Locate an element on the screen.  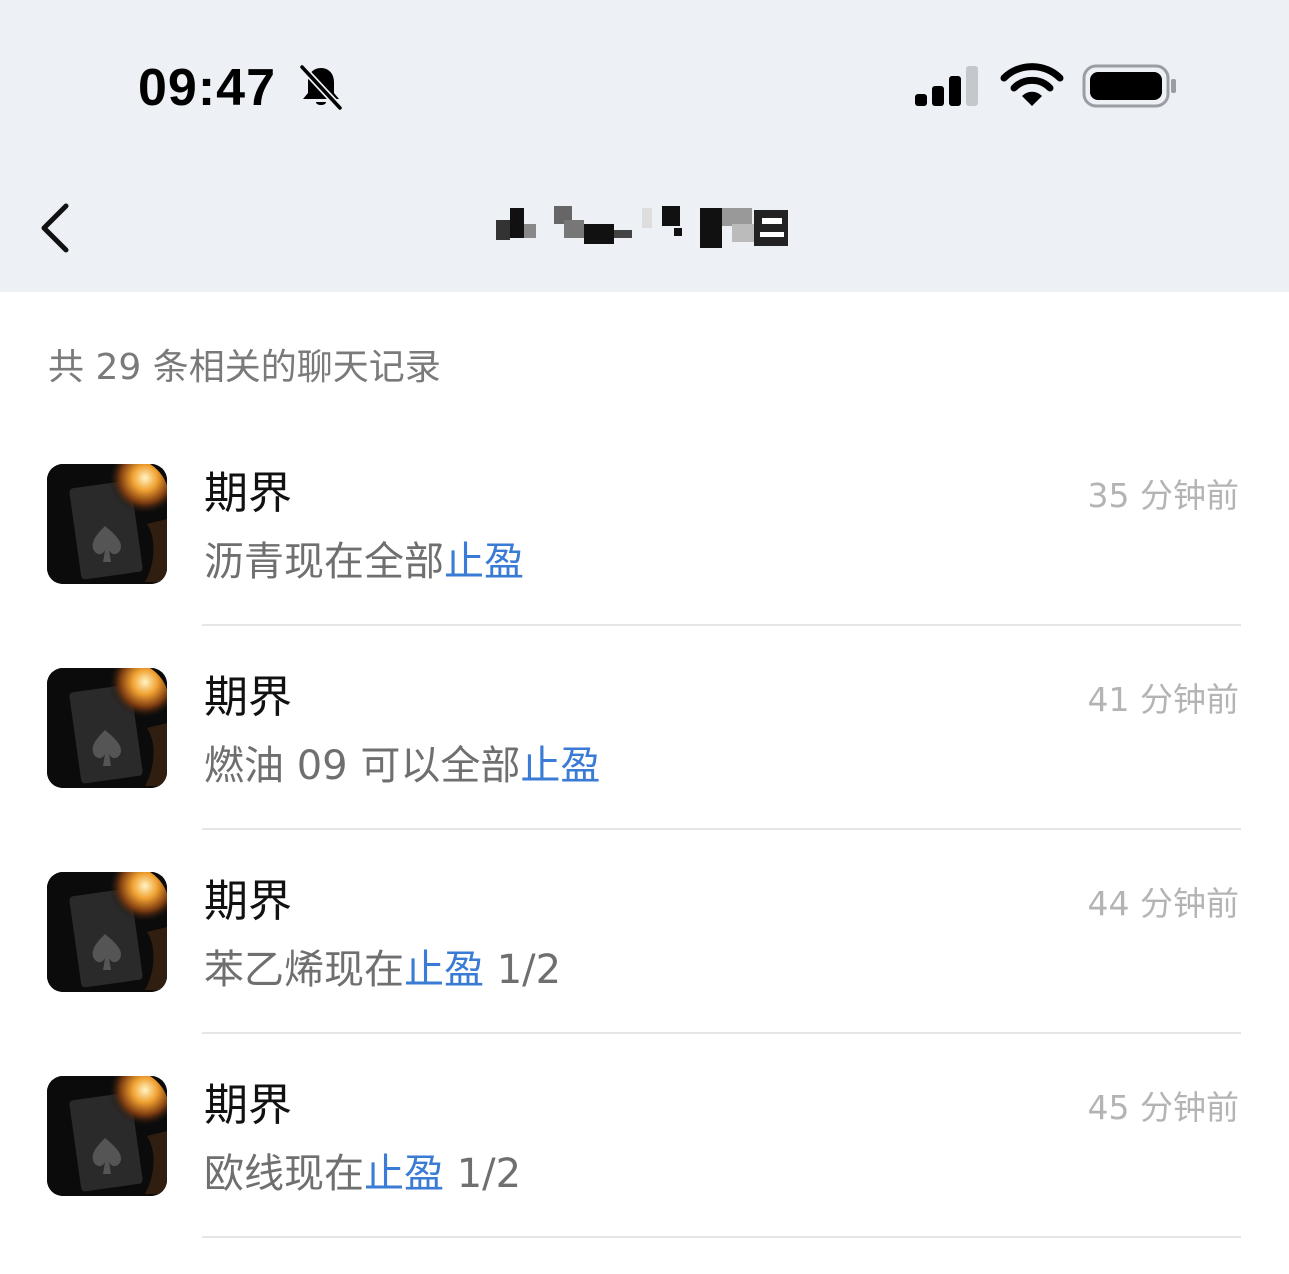
message-snippet: 沥青现在全部止盈 is located at coordinates (364, 562).